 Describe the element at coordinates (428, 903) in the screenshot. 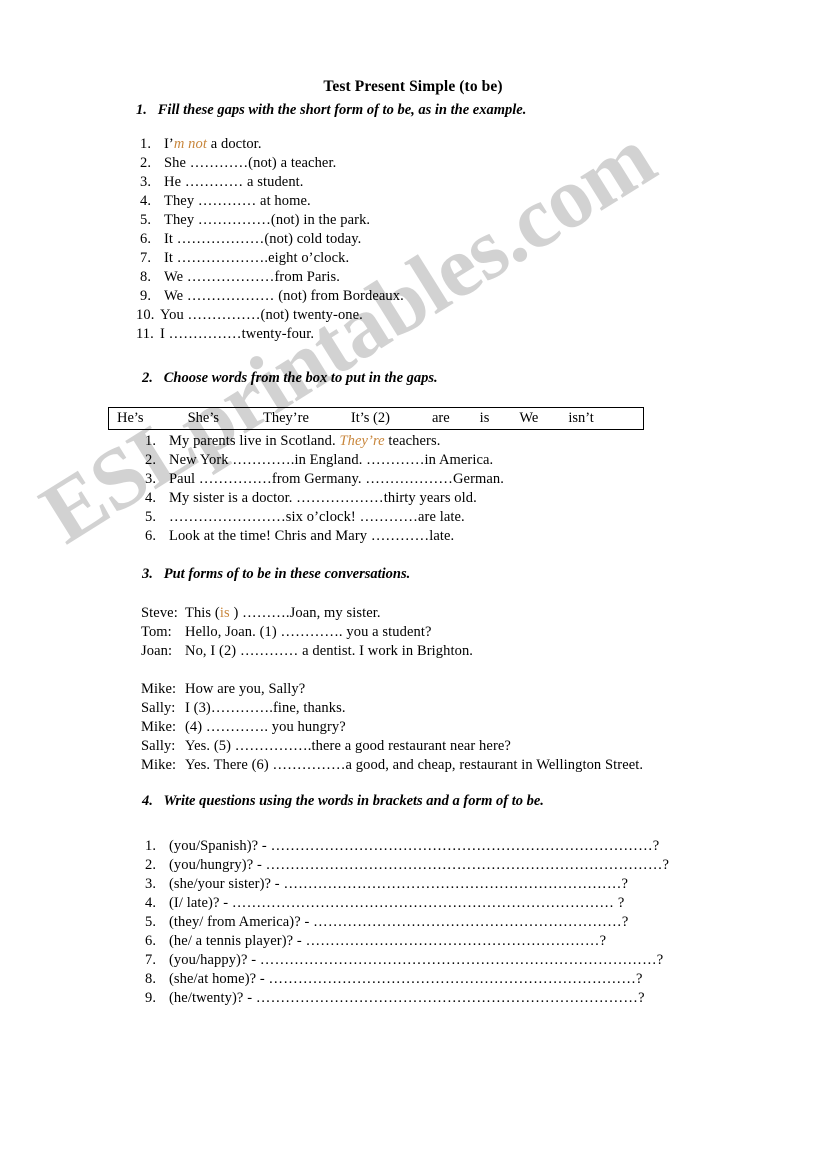

I see `answer-blank: …………………………………………………………………… ?` at that location.